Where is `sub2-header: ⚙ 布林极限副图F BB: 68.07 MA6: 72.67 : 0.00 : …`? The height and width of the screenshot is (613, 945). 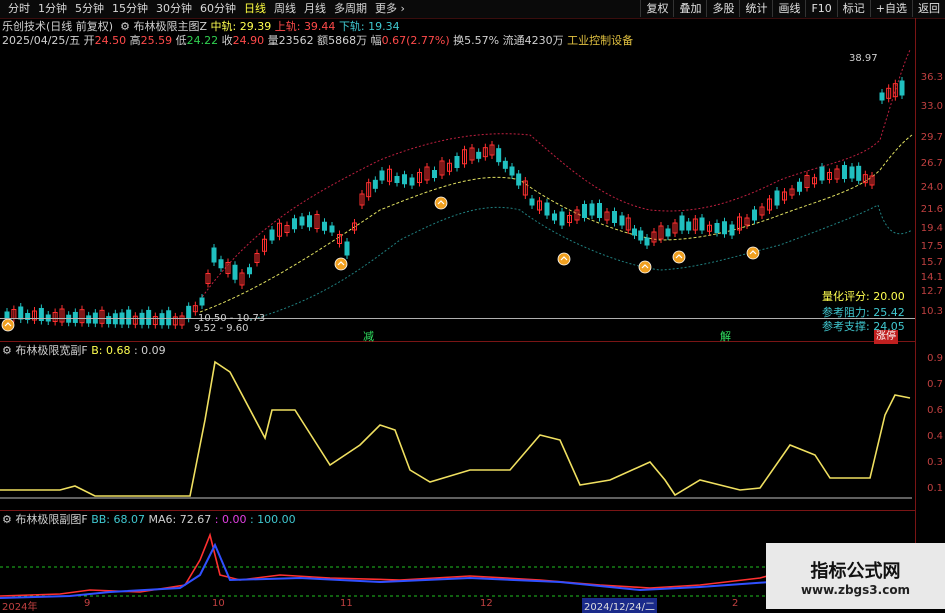
sub2-header: ⚙ 布林极限副图F BB: 68.07 MA6: 72.67 : 0.00 : … is located at coordinates (149, 520).